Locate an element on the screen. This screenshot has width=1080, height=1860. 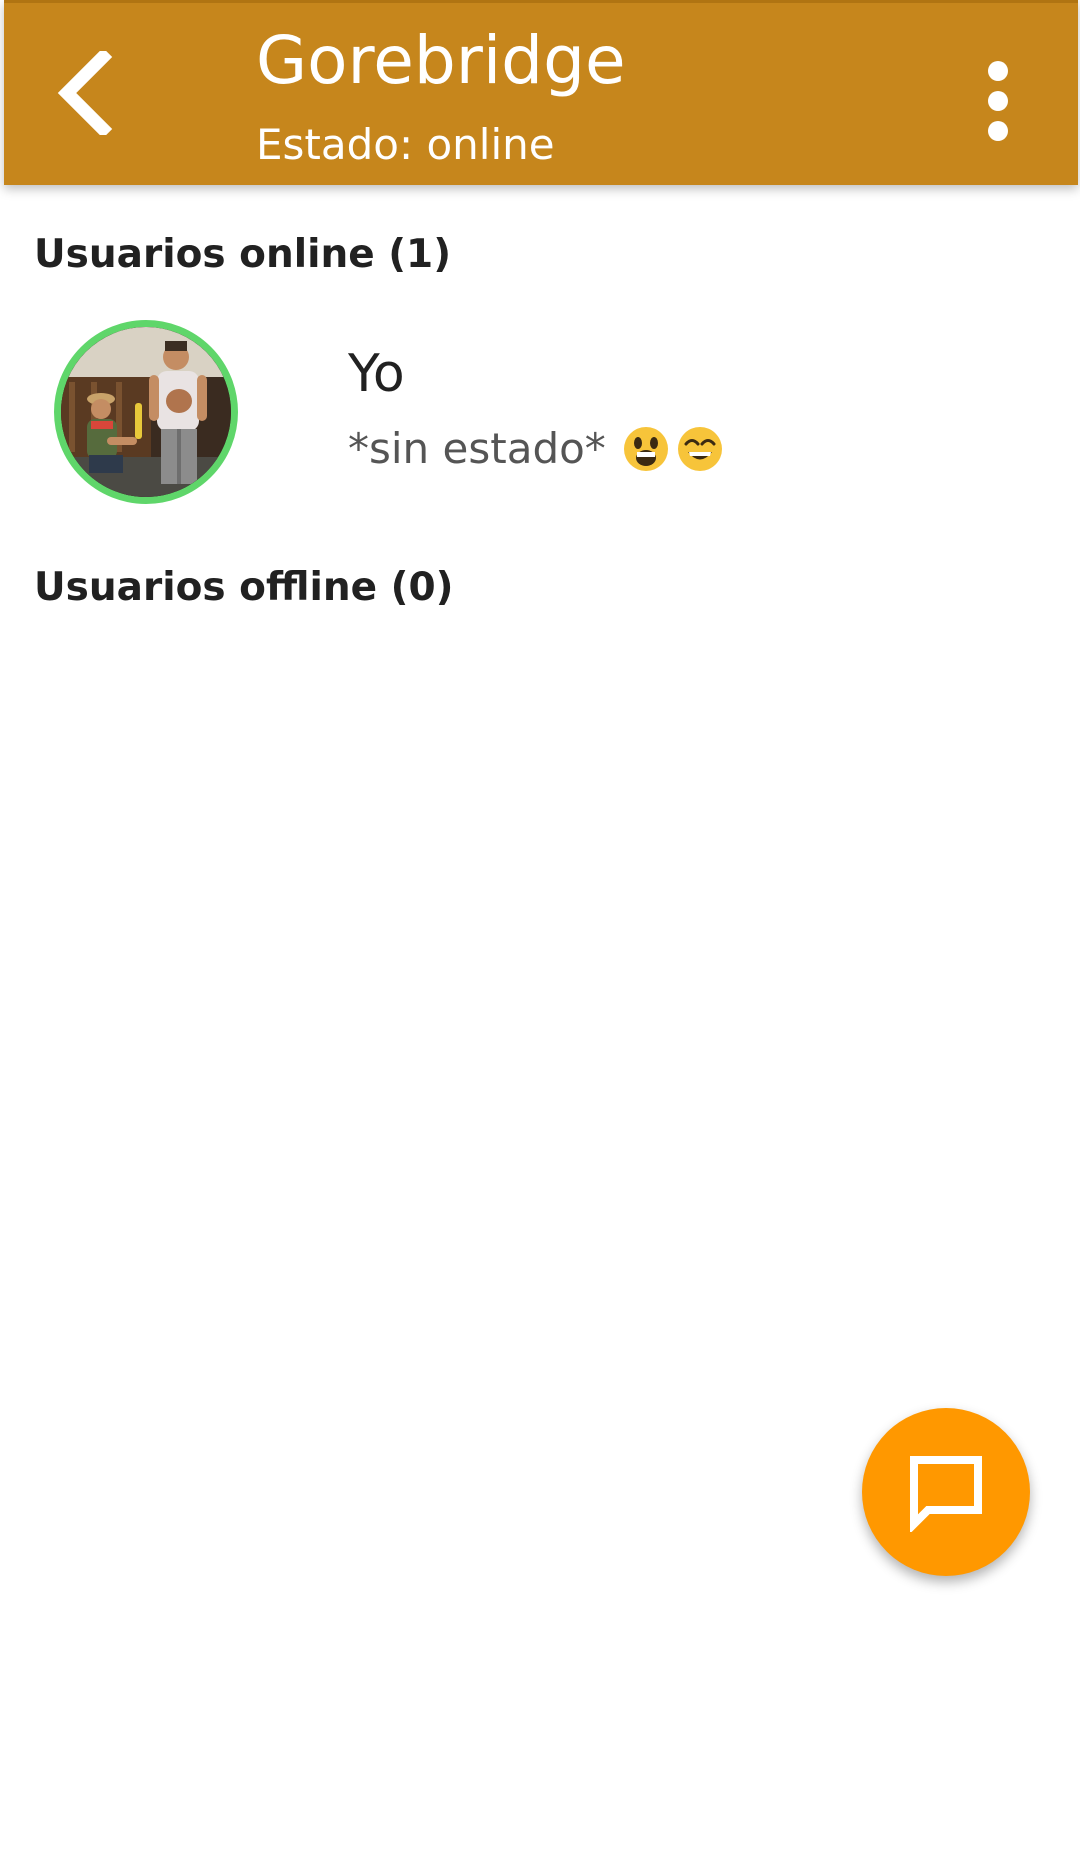
page-title: Gorebridge is located at coordinates (441, 60).